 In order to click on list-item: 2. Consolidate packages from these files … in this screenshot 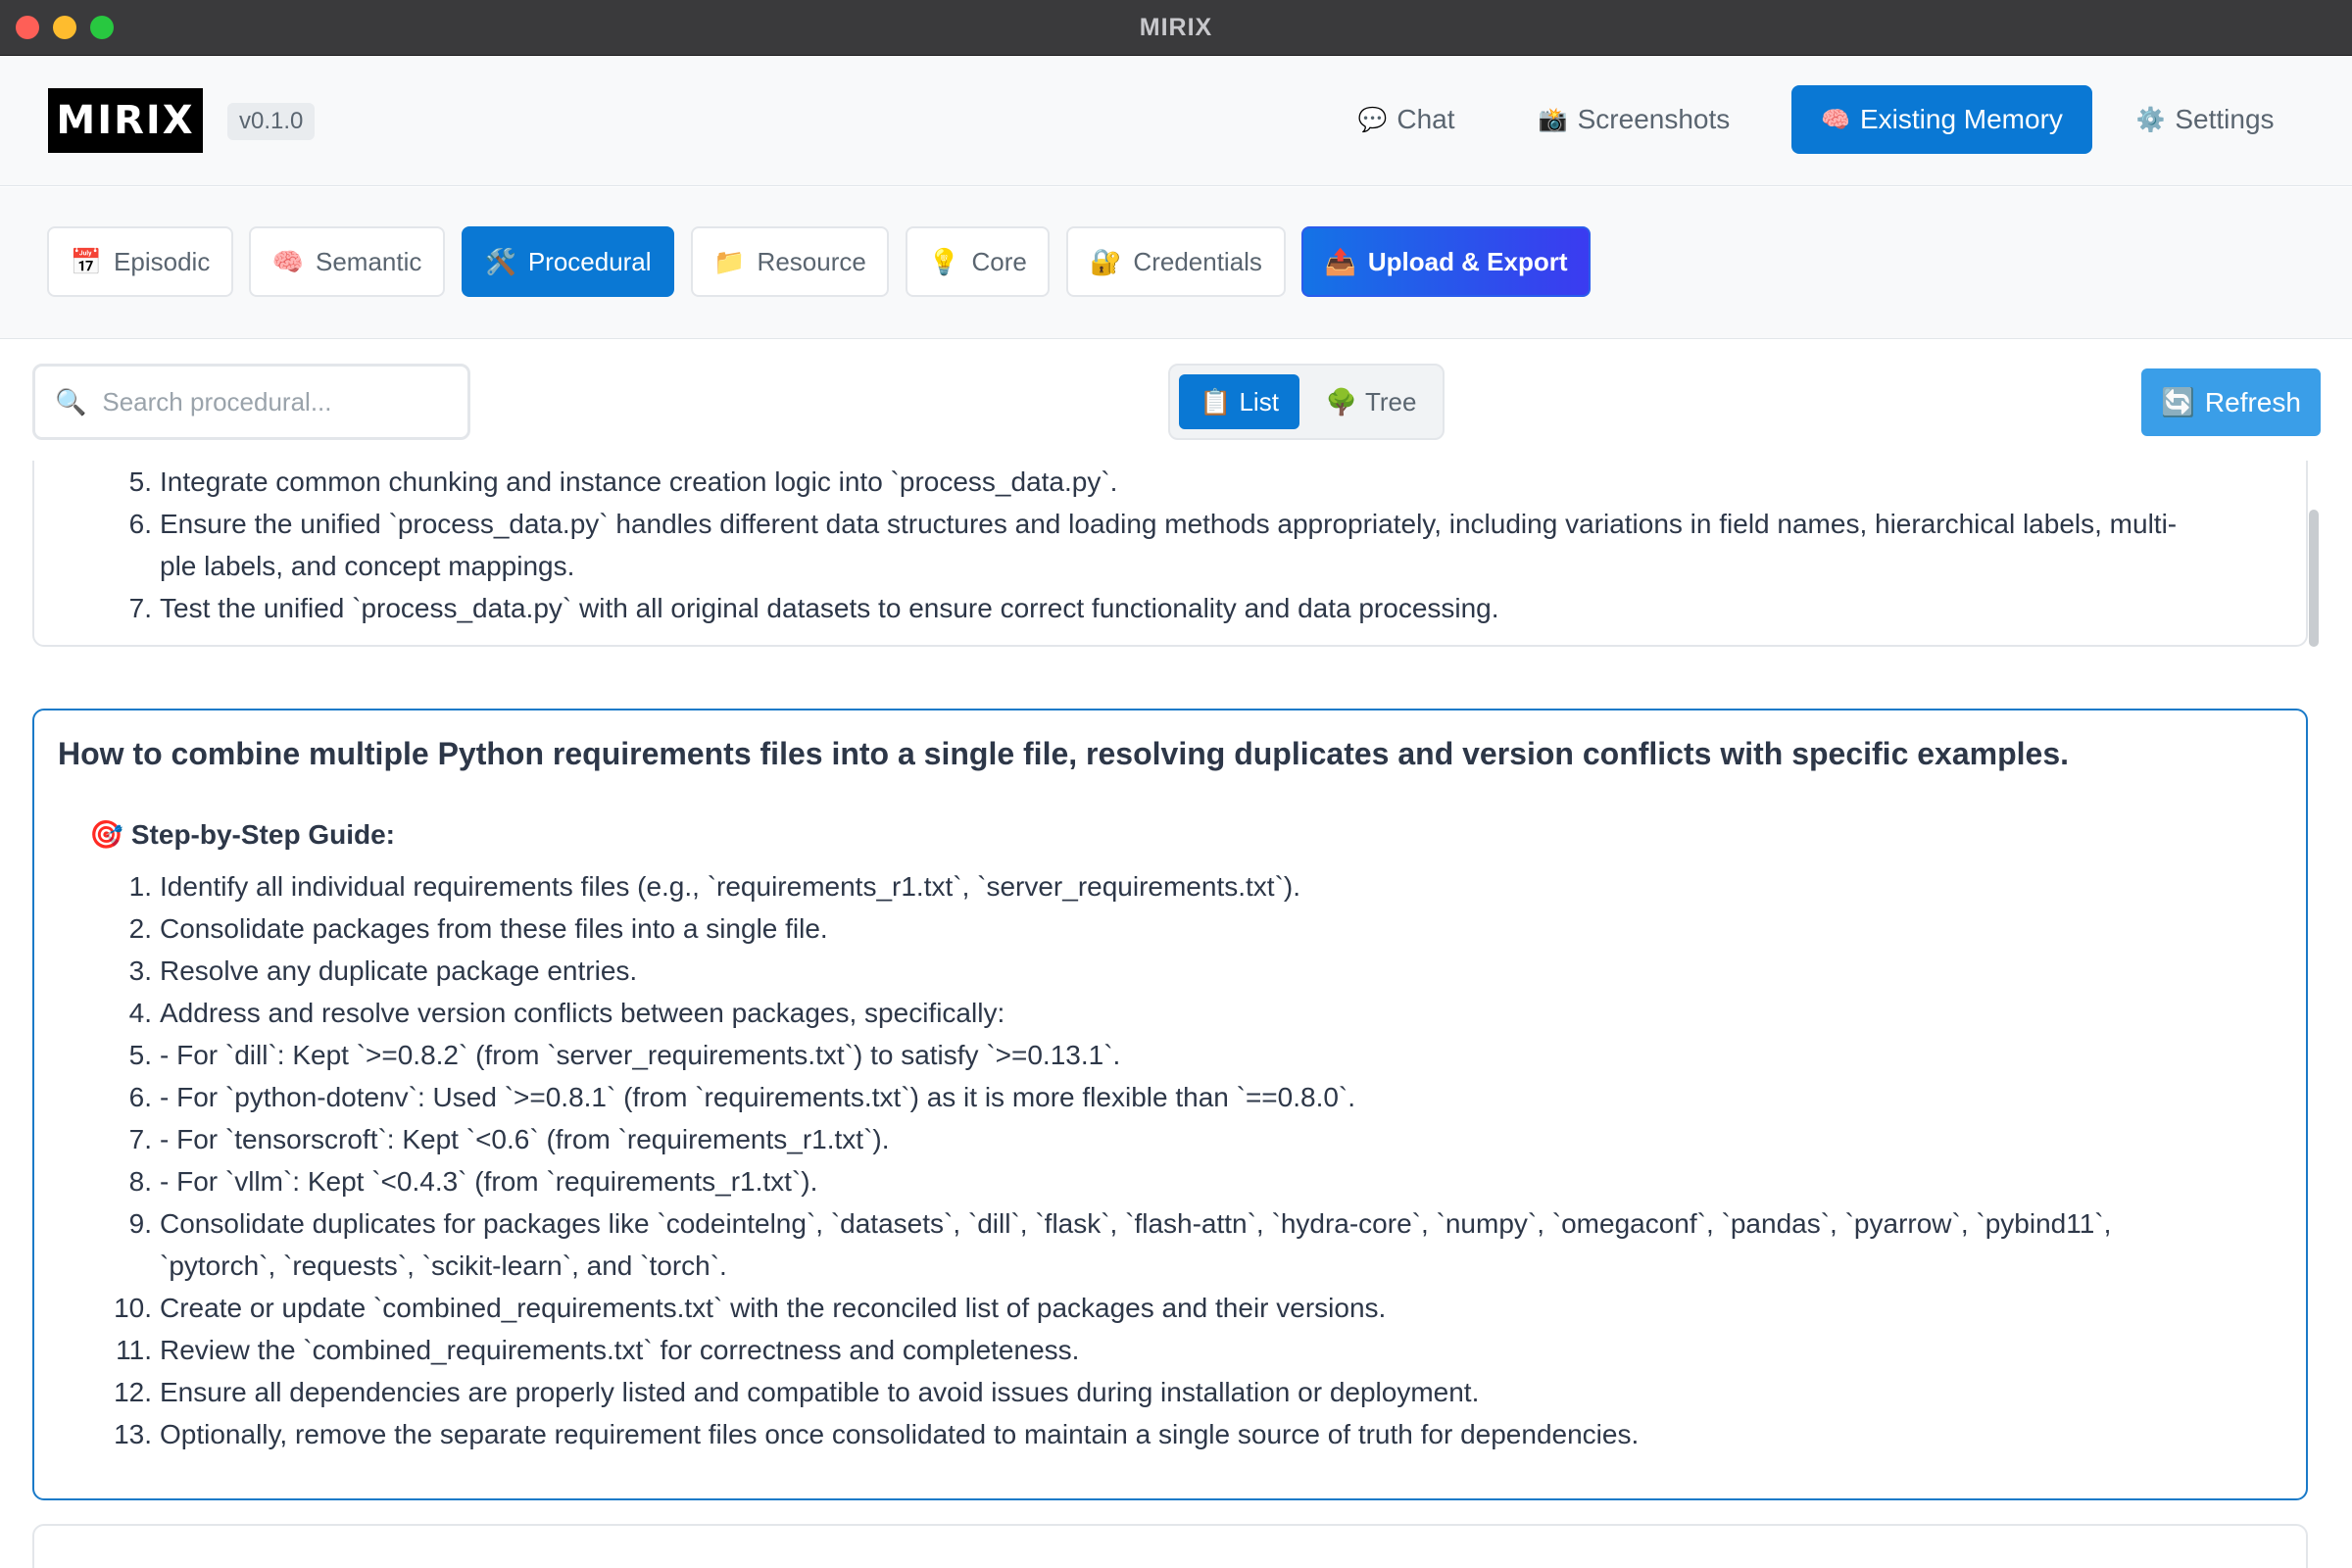, I will do `click(1171, 929)`.